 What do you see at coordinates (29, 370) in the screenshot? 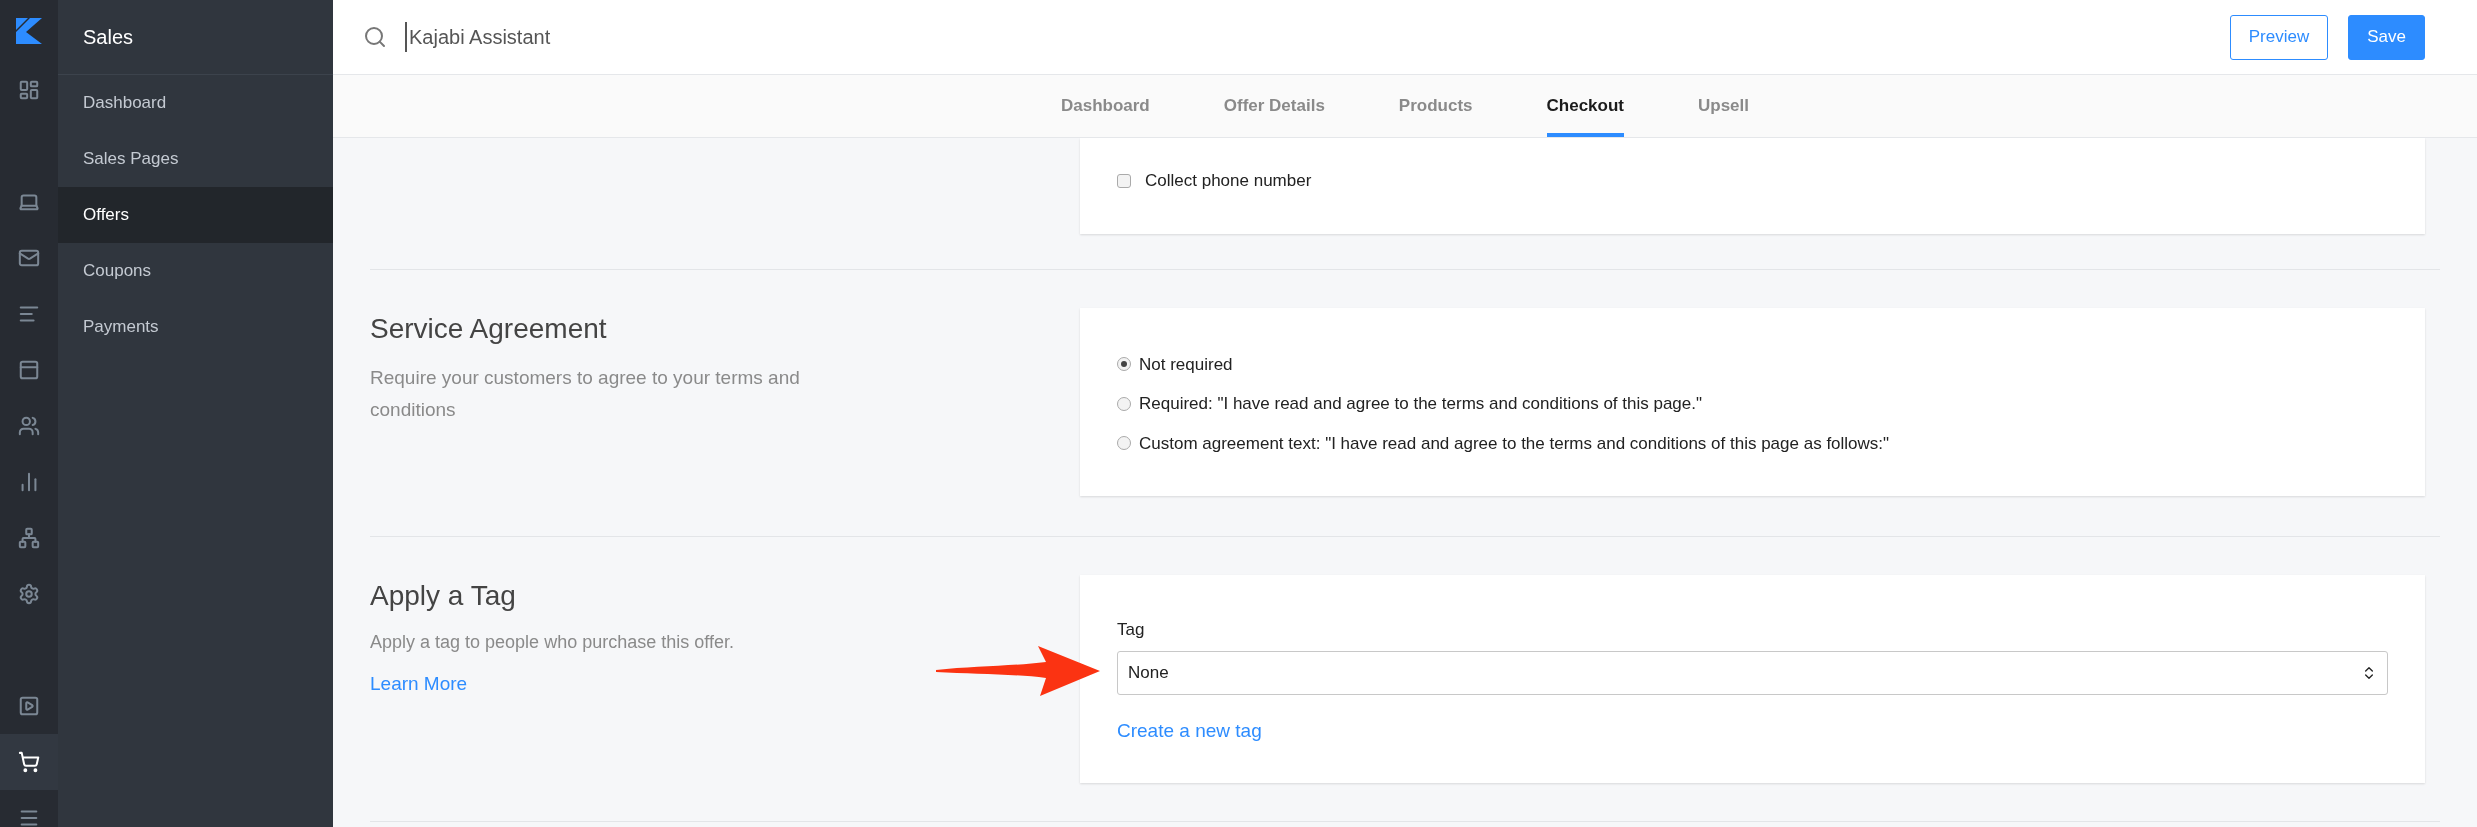
I see `browser-window-icon` at bounding box center [29, 370].